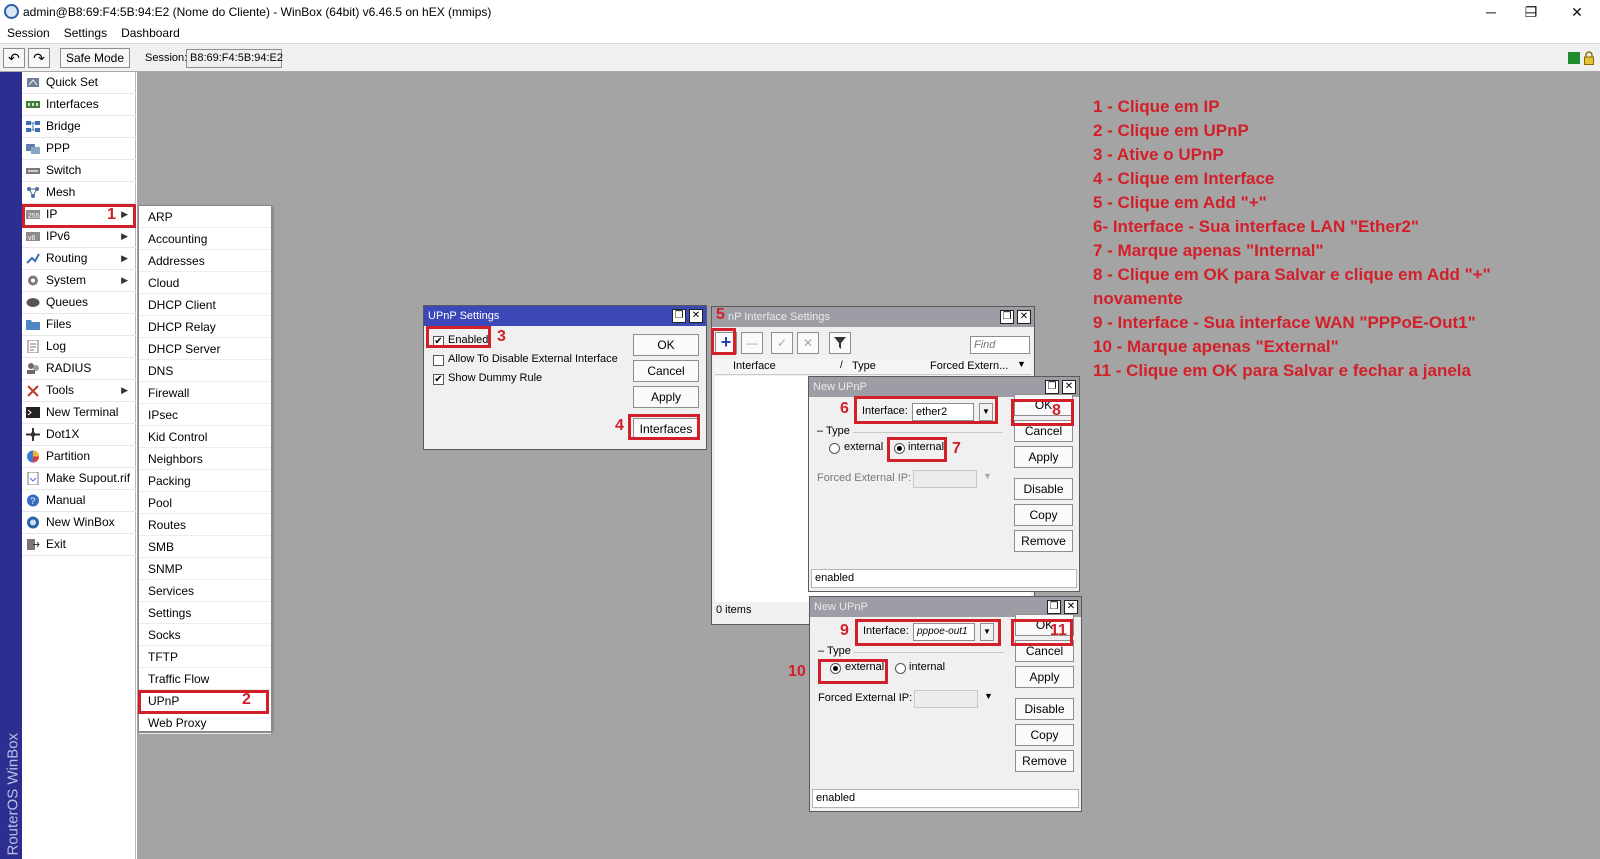 Image resolution: width=1600 pixels, height=859 pixels. I want to click on sidebar-item-exit: Exit, so click(79, 545).